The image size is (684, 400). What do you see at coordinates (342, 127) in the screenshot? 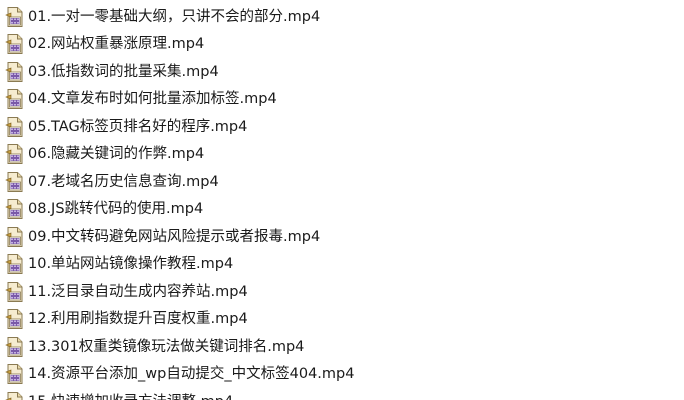
I see `file-item: 05.TAG标签页排名好的程序.mp4` at bounding box center [342, 127].